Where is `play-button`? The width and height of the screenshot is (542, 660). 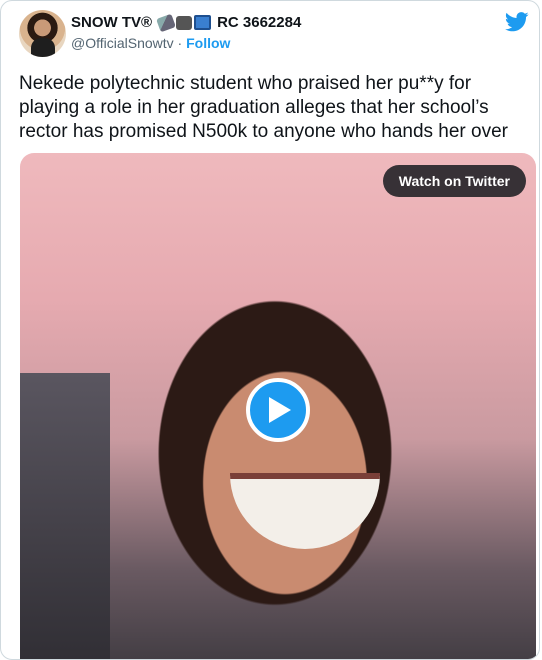 play-button is located at coordinates (278, 410).